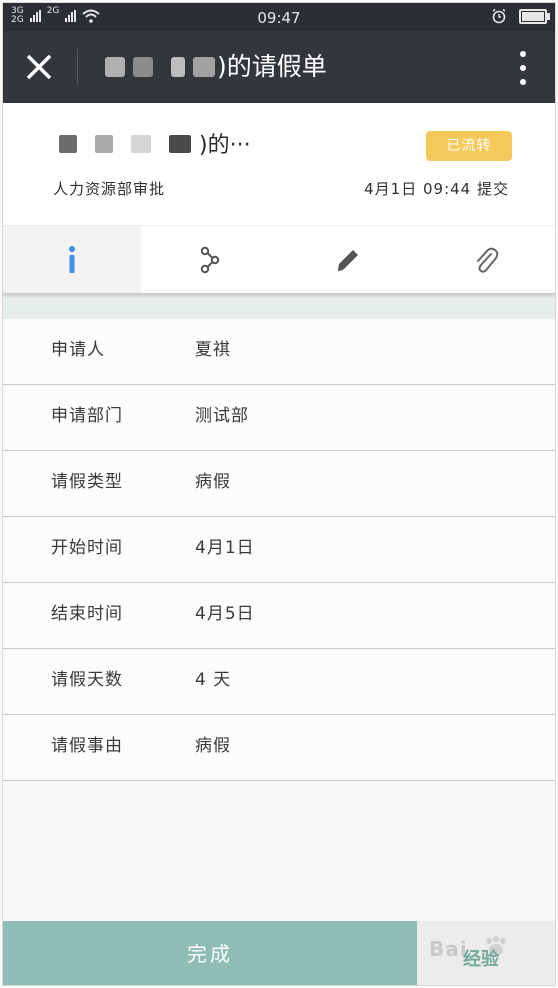 Image resolution: width=558 pixels, height=988 pixels. I want to click on close-icon, so click(39, 67).